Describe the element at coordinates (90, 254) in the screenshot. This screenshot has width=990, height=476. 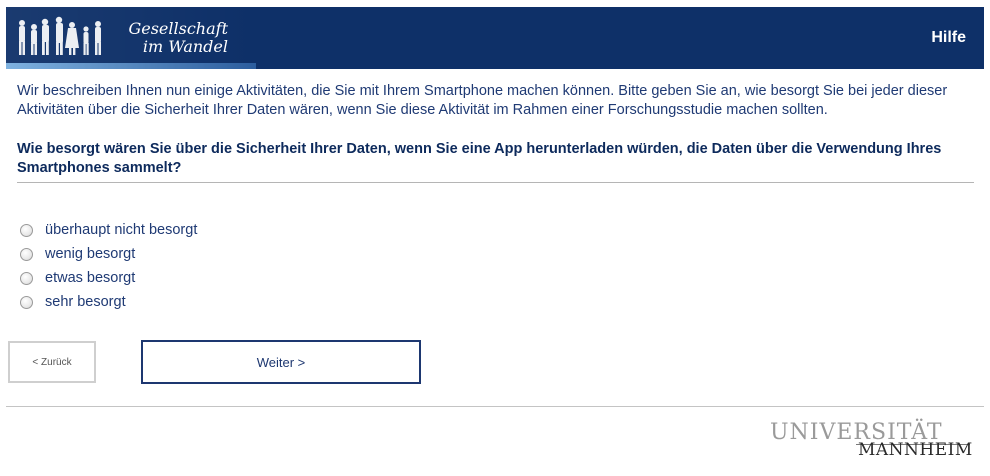
I see `option-label: wenig besorgt` at that location.